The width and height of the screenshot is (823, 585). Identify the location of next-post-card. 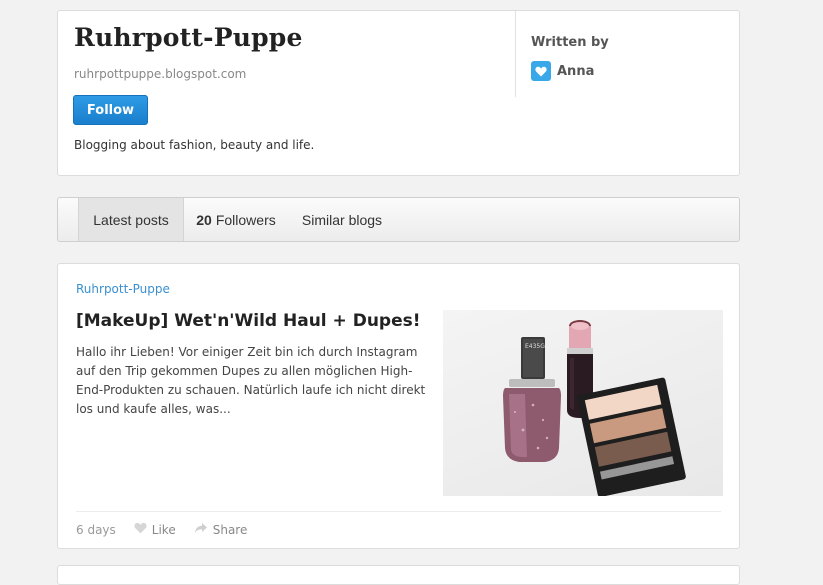
(398, 575).